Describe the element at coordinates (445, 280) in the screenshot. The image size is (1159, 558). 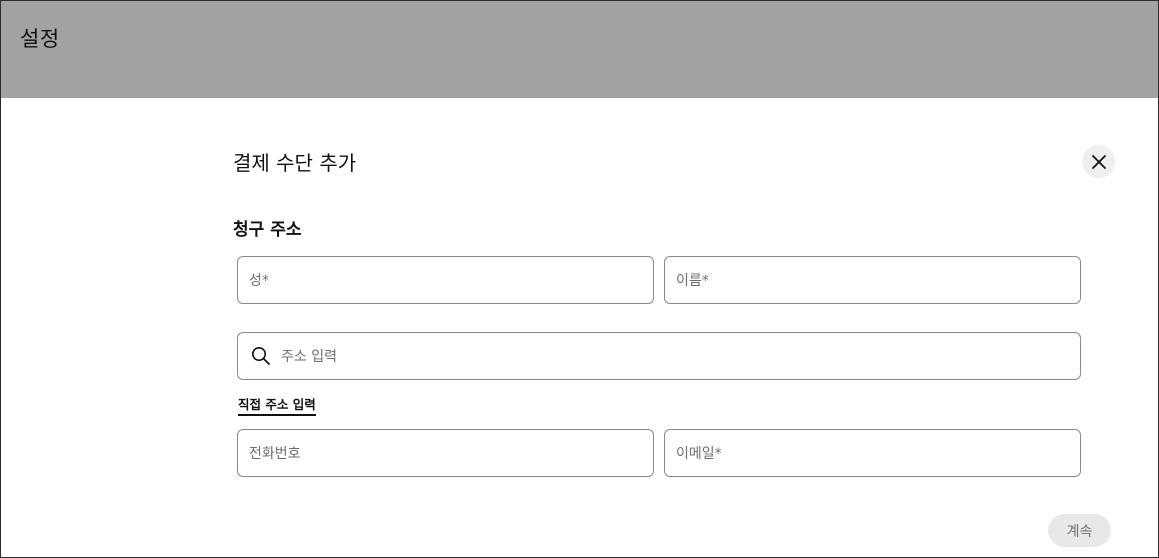
I see `last-name-field: 성*` at that location.